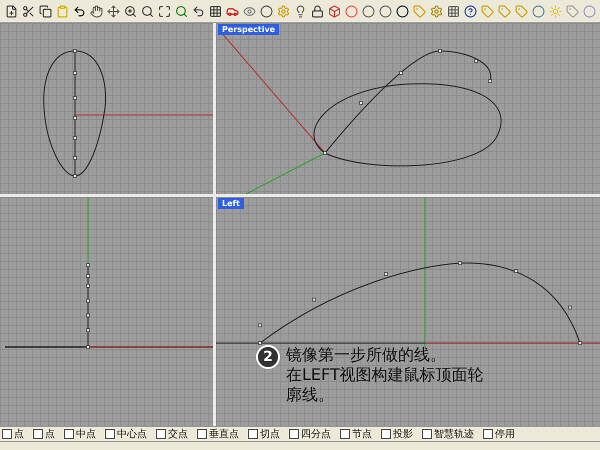 This screenshot has width=600, height=450. What do you see at coordinates (224, 434) in the screenshot?
I see `checkbox-label: 垂直点` at bounding box center [224, 434].